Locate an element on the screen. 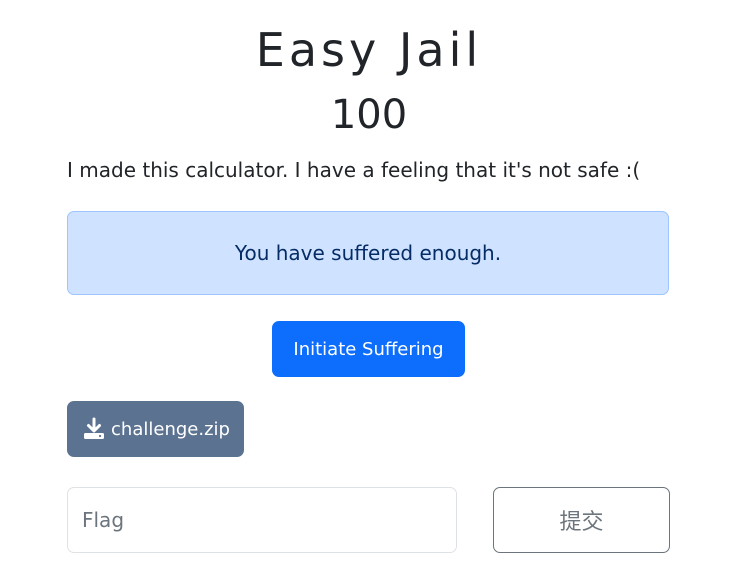  flag-input is located at coordinates (262, 520).